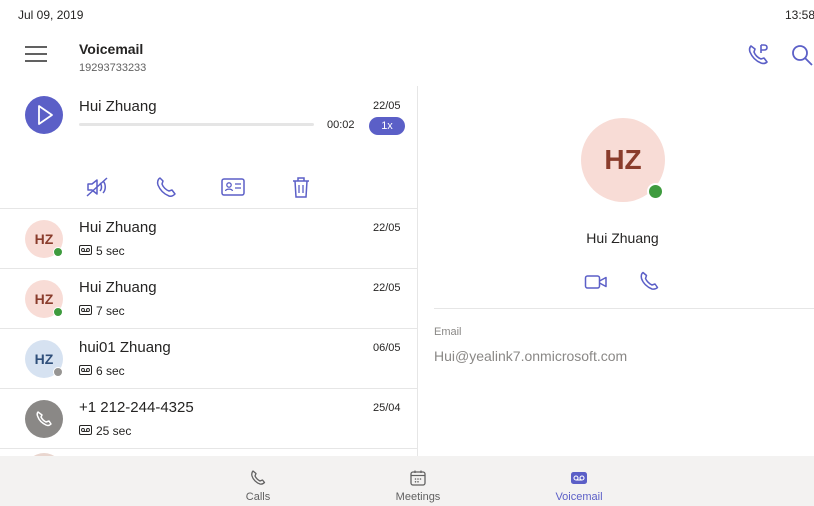 The image size is (814, 506). What do you see at coordinates (233, 187) in the screenshot?
I see `contact-card-icon` at bounding box center [233, 187].